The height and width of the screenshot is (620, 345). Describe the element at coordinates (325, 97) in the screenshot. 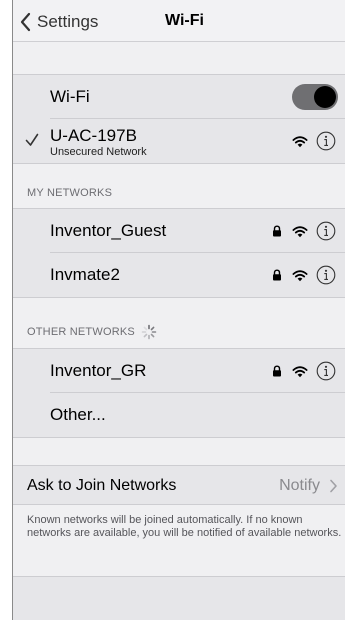

I see `toggle-knob` at that location.